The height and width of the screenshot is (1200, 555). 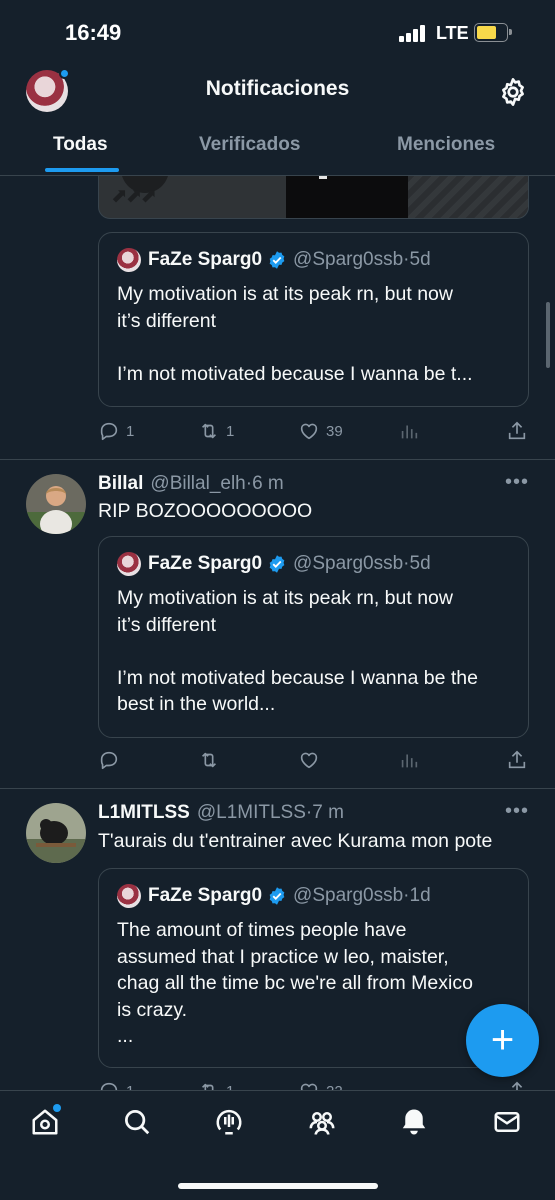 What do you see at coordinates (347, 197) in the screenshot?
I see `media-figure` at bounding box center [347, 197].